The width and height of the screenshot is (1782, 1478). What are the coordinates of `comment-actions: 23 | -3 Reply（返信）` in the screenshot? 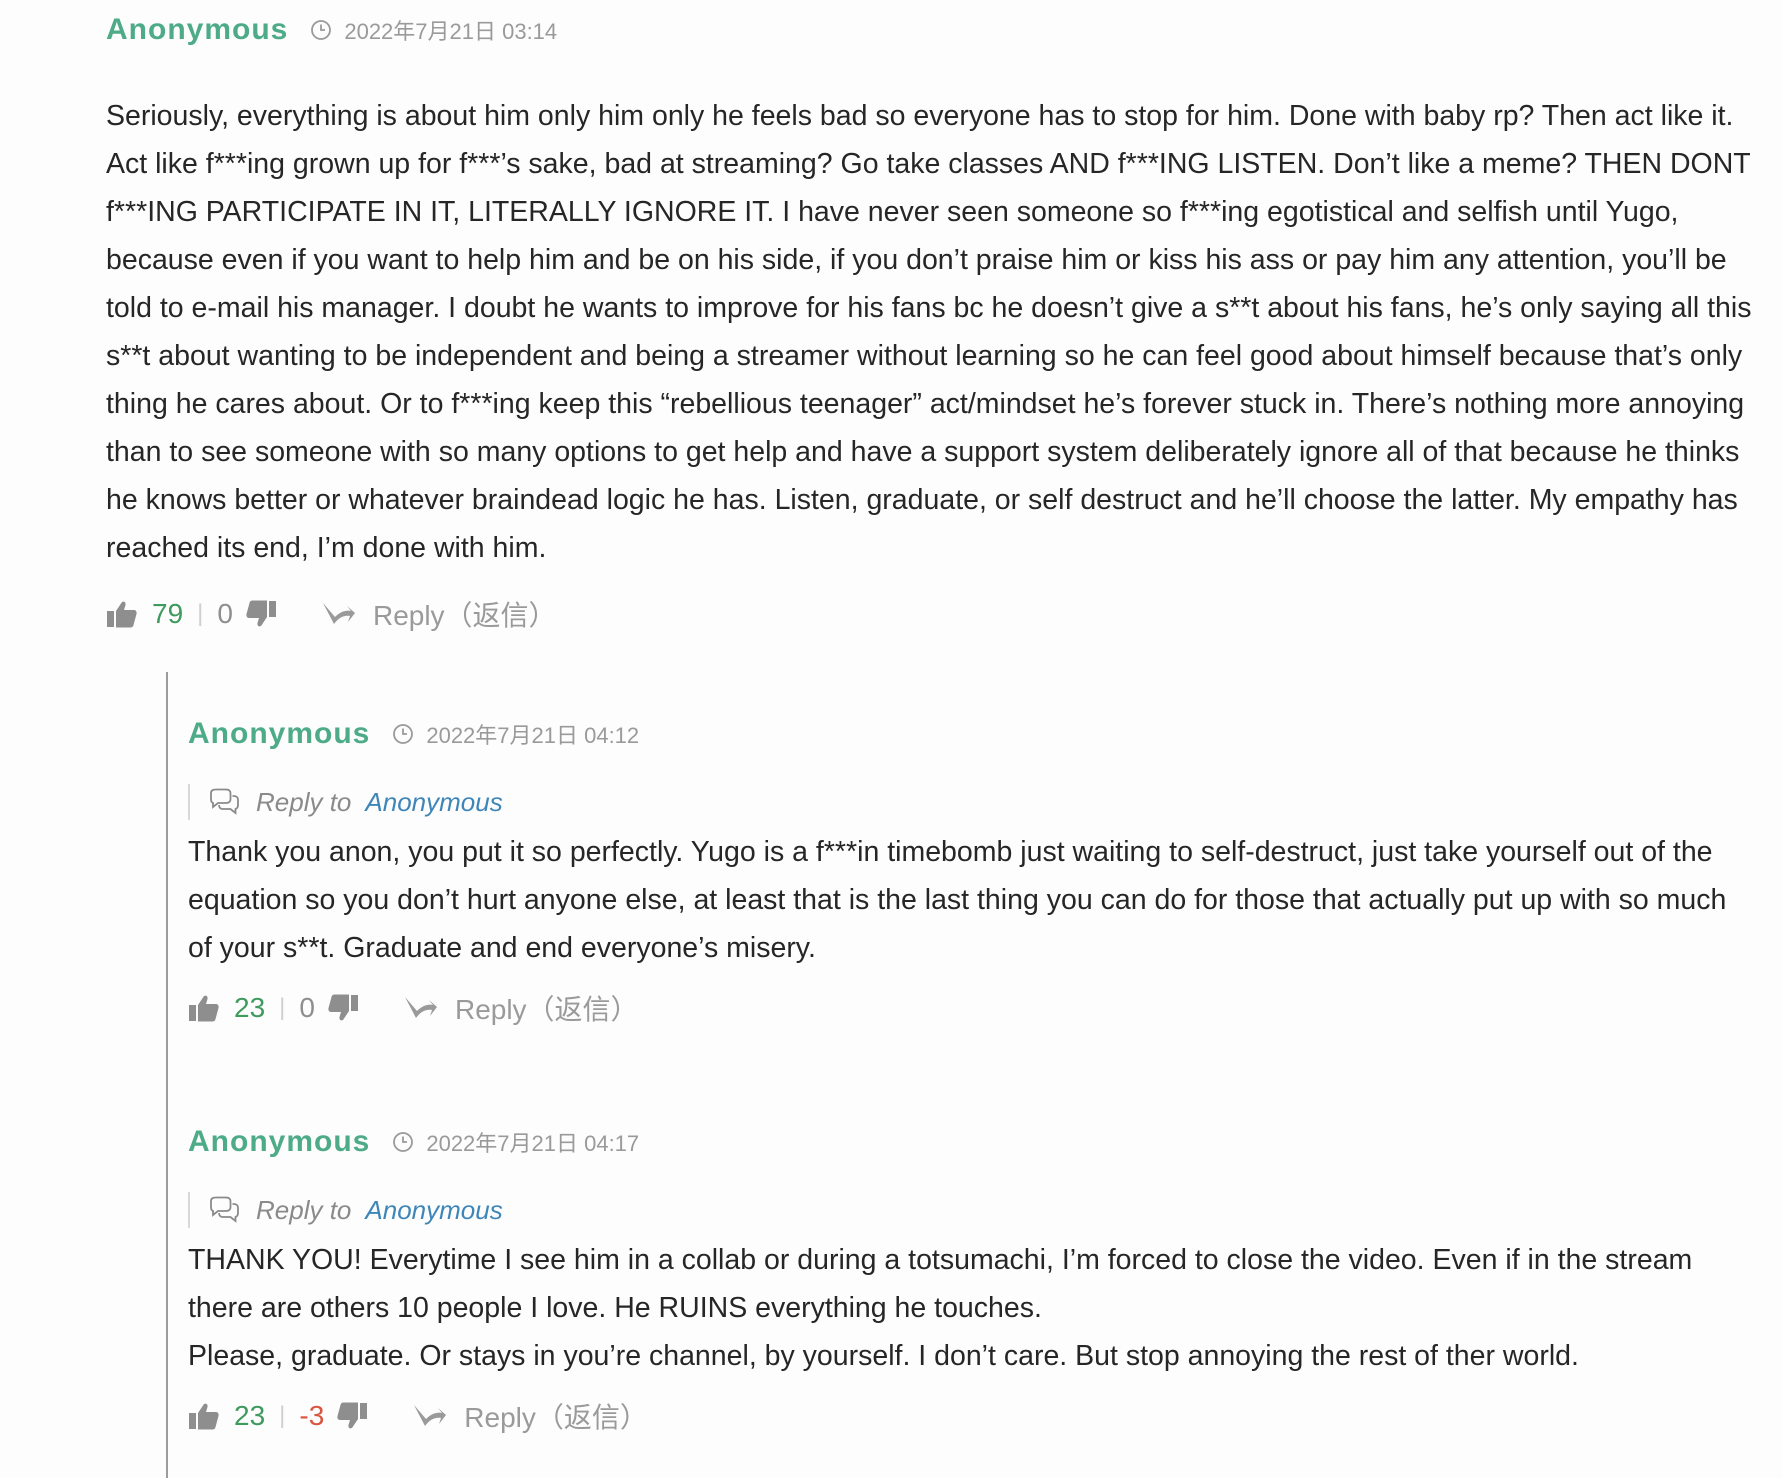 It's located at (973, 1416).